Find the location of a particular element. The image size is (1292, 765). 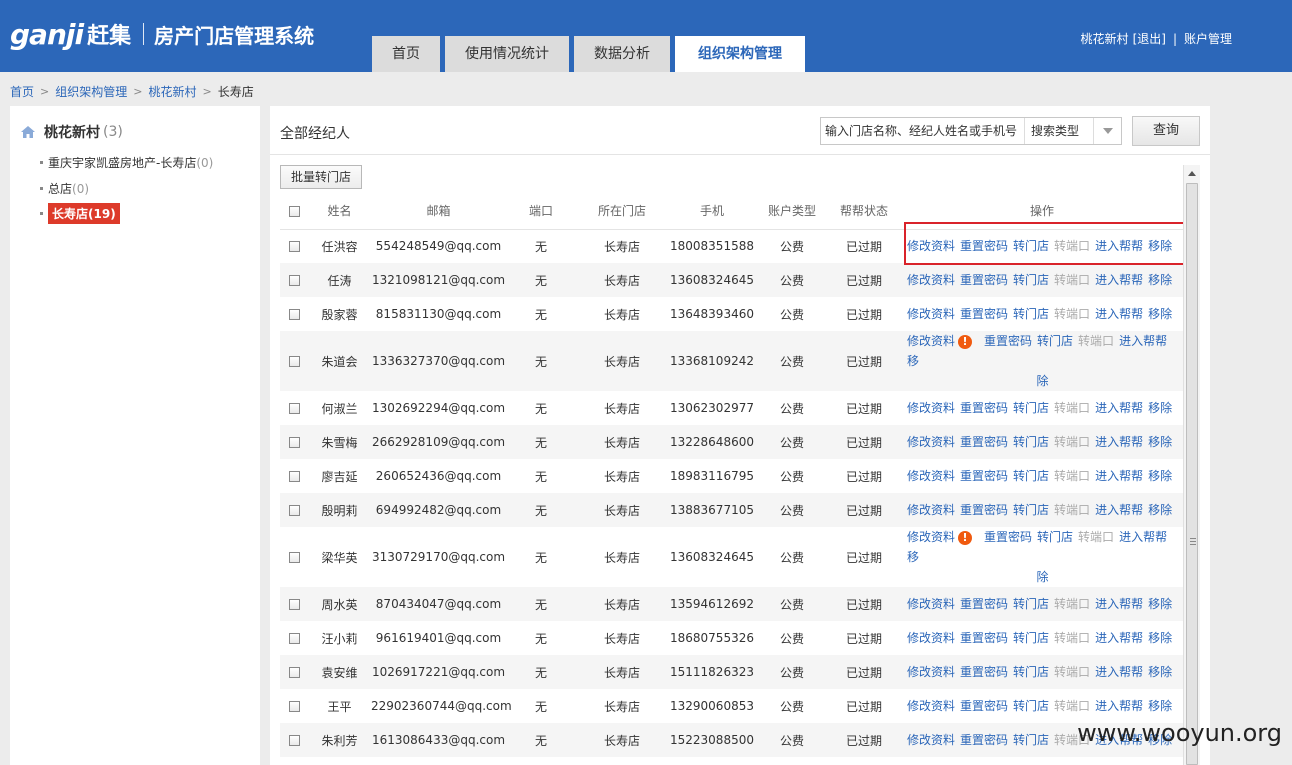

logo: ganji 赶集 房产门店管理系统 is located at coordinates (162, 34).